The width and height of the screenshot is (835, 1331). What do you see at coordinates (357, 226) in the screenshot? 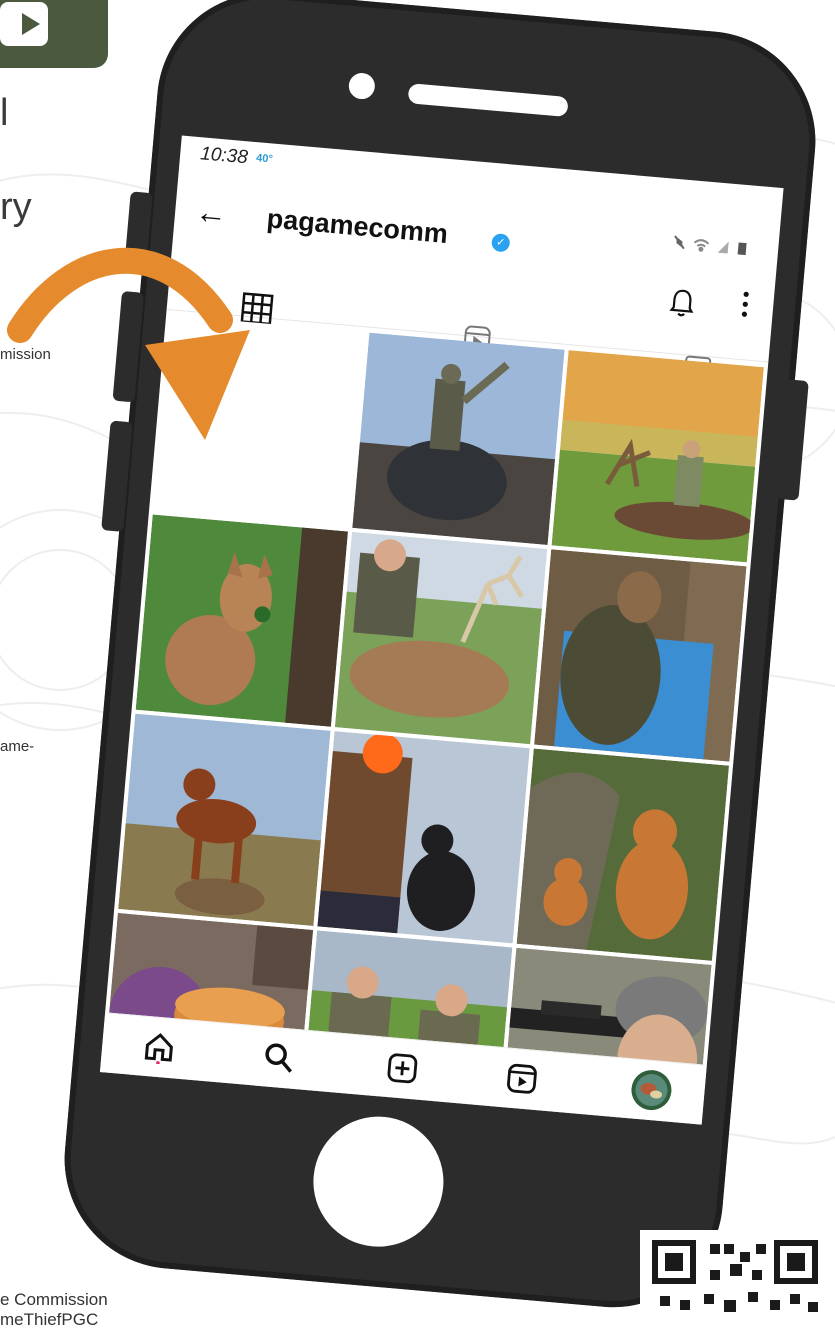
I see `profile-handle: pagamecomm` at bounding box center [357, 226].